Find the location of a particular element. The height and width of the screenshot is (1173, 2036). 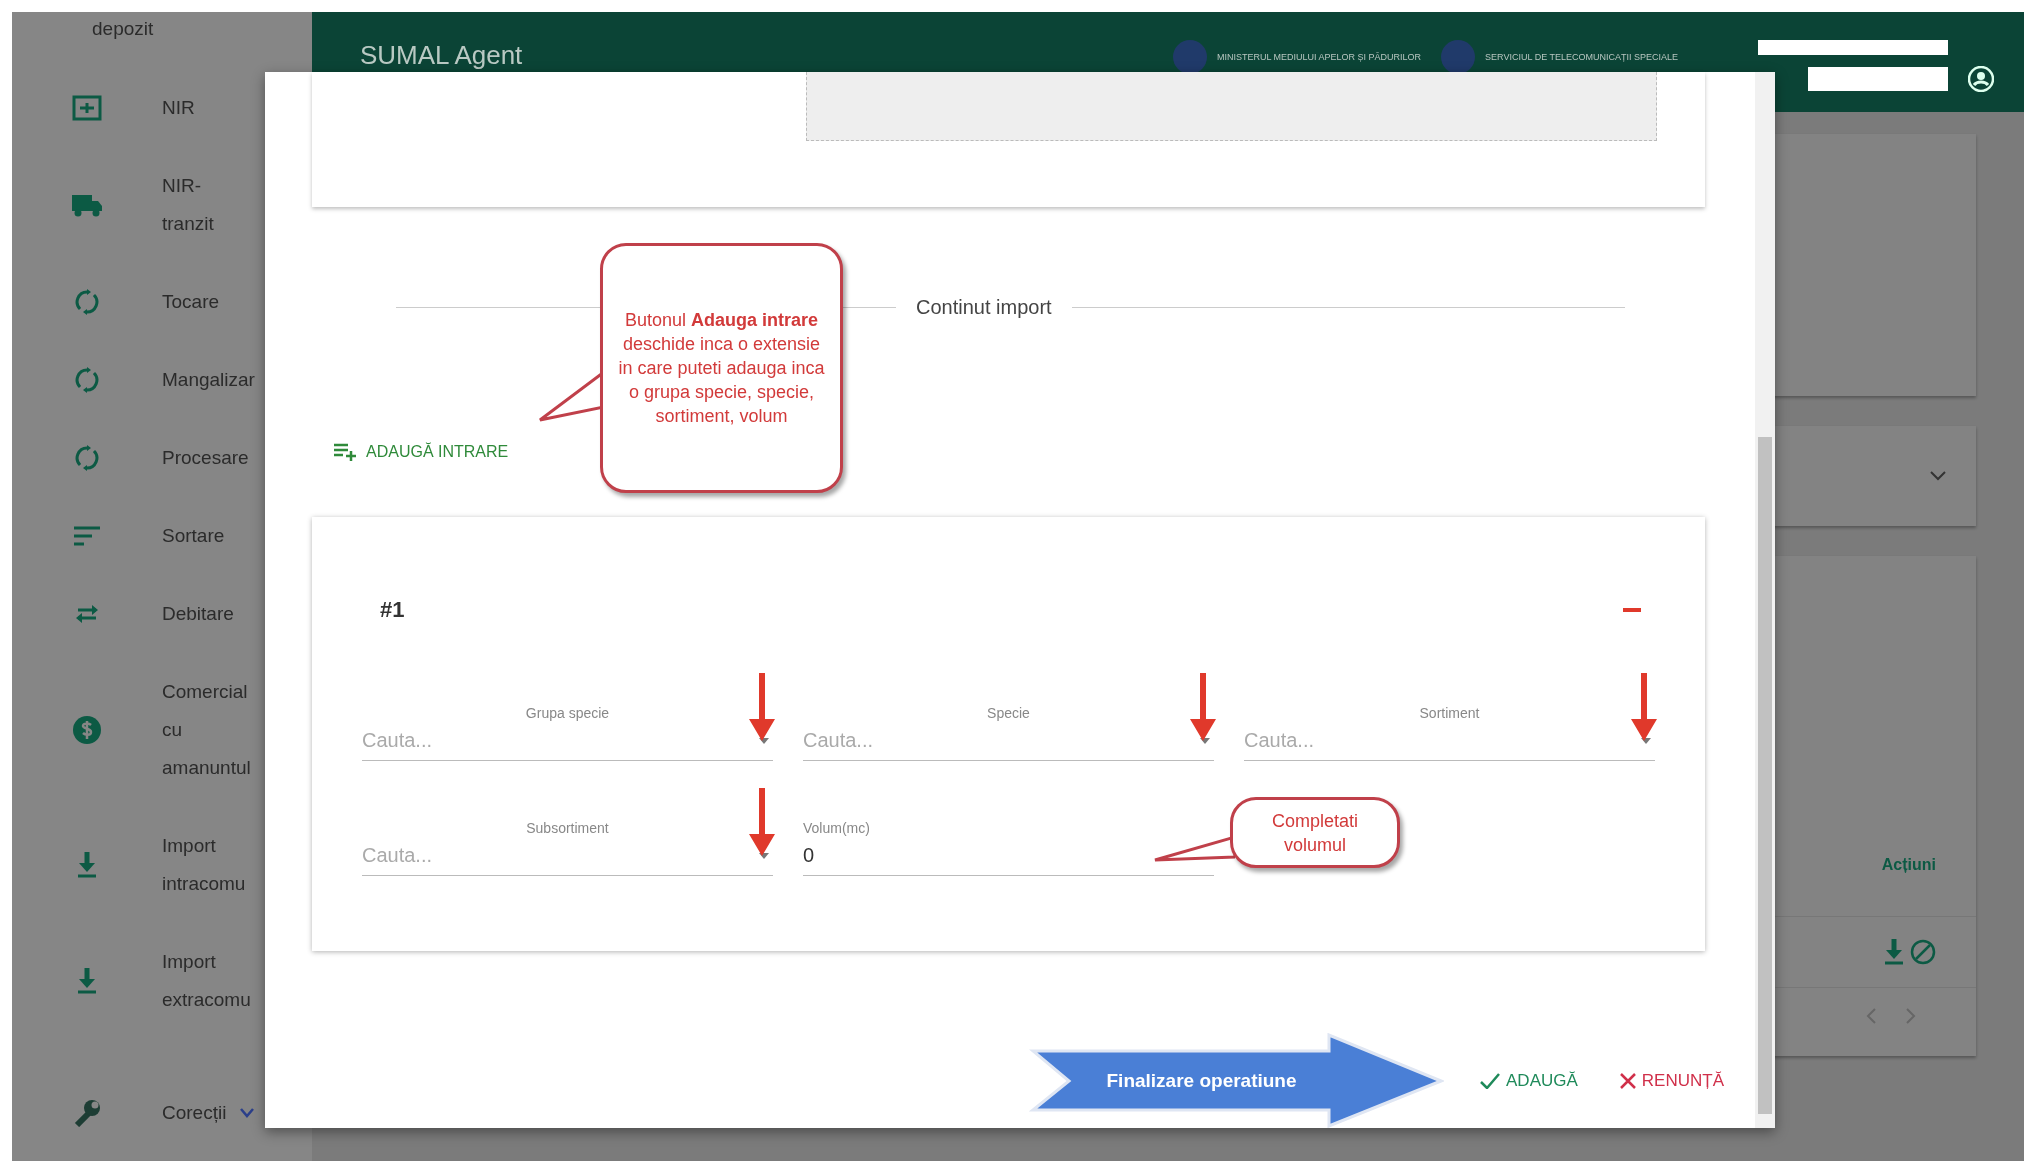

menu-item: Debitare is located at coordinates (198, 614).